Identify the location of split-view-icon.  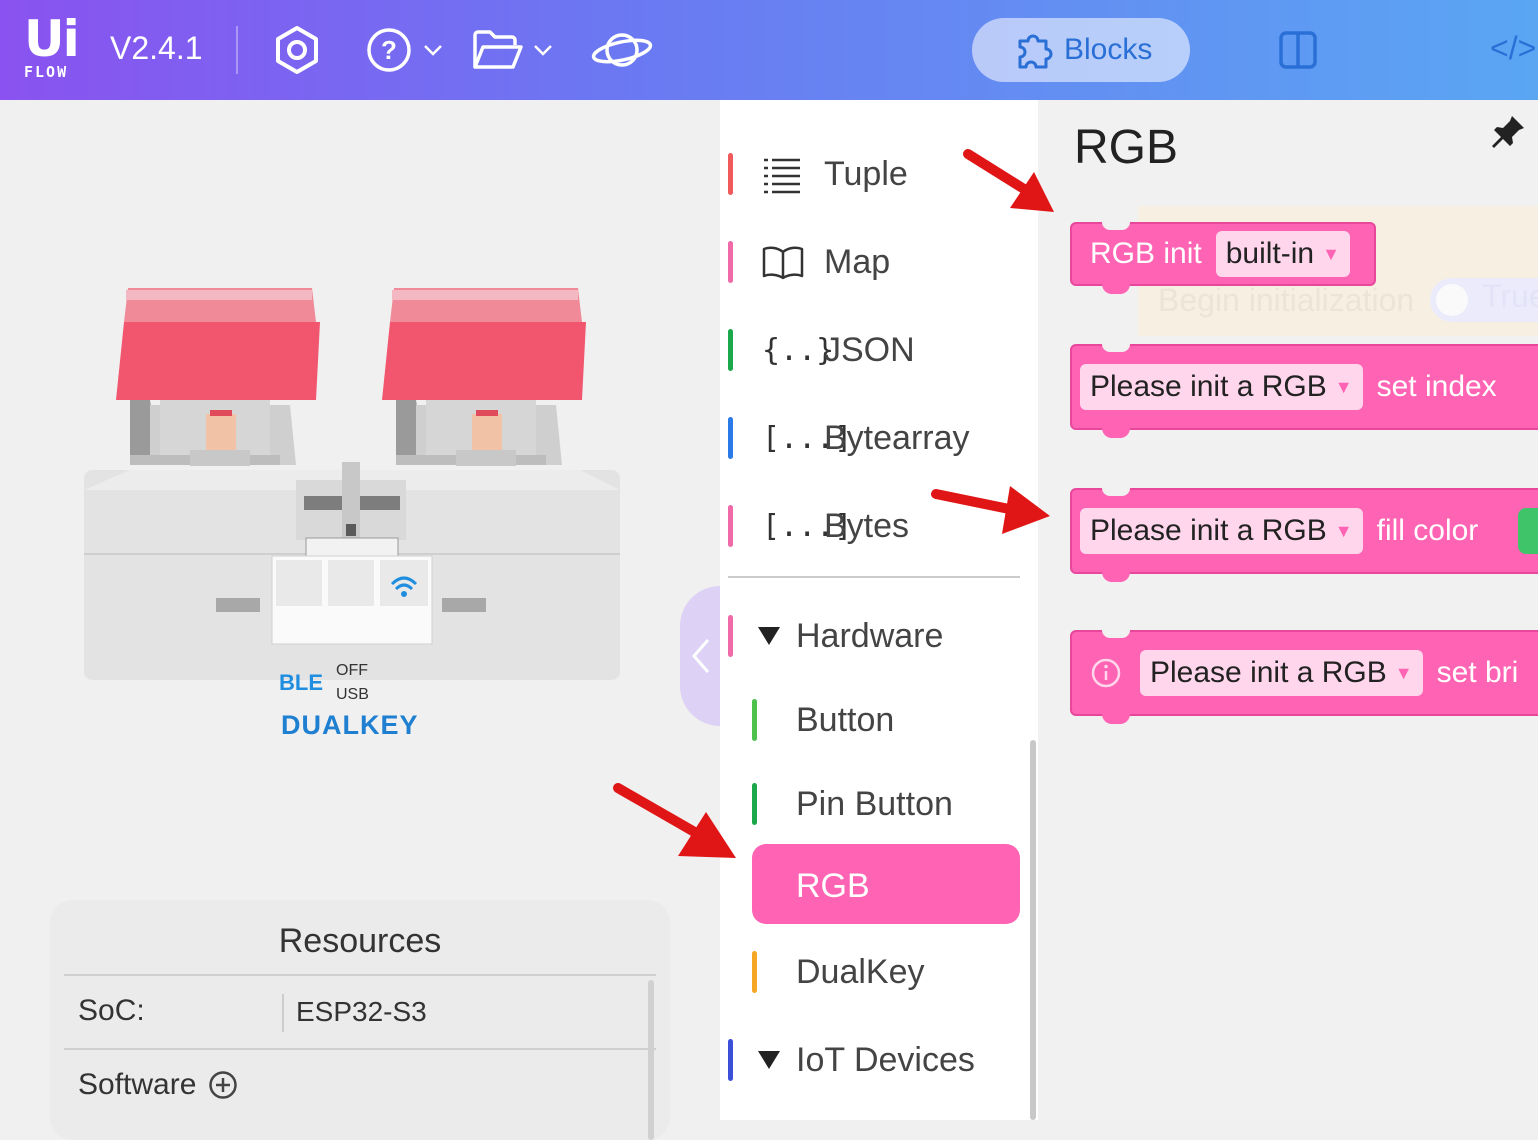
(1298, 50).